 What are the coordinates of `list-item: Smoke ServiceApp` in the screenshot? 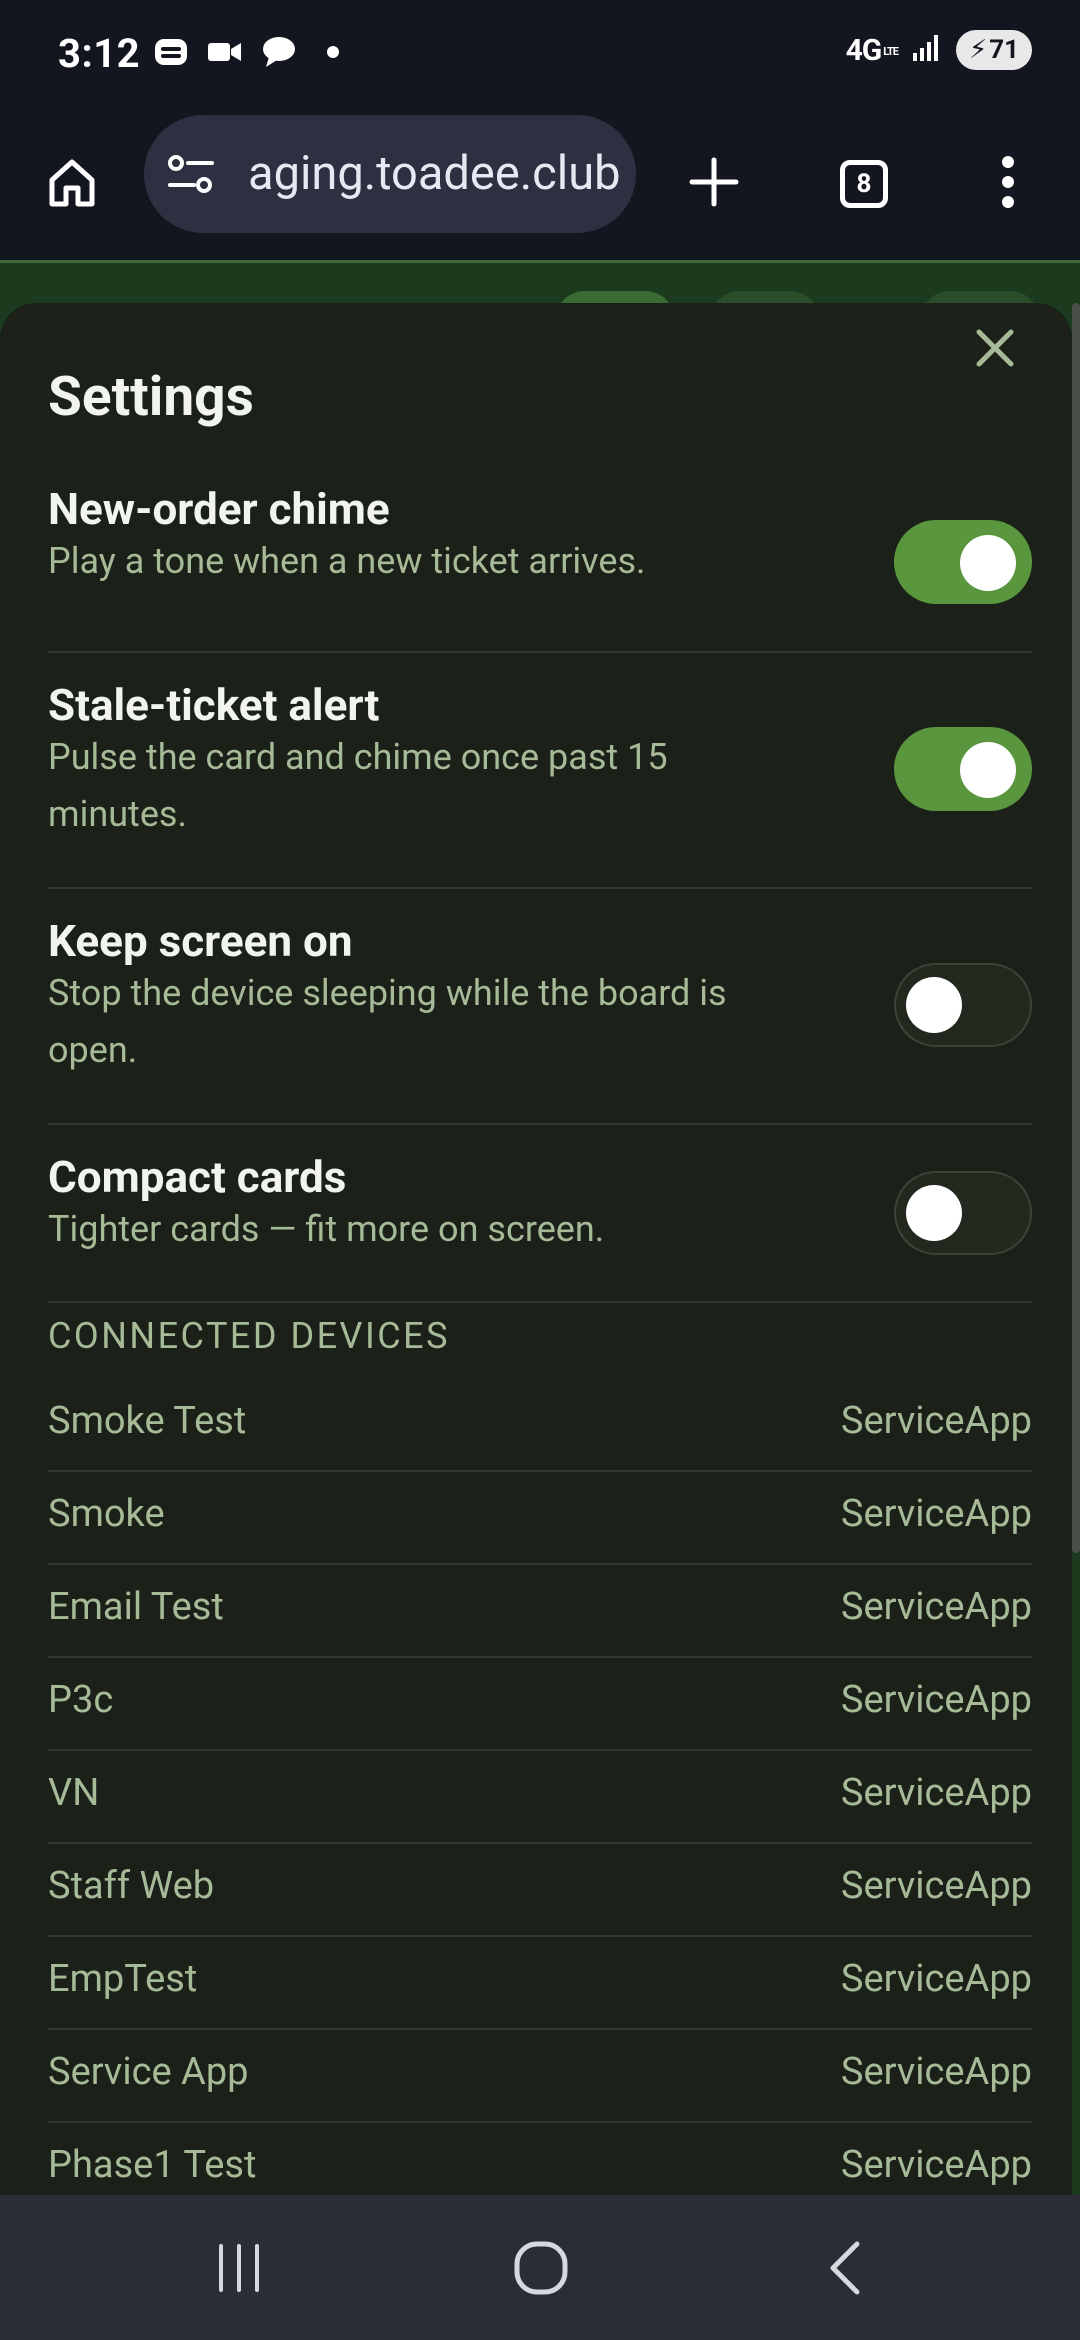 It's located at (540, 1517).